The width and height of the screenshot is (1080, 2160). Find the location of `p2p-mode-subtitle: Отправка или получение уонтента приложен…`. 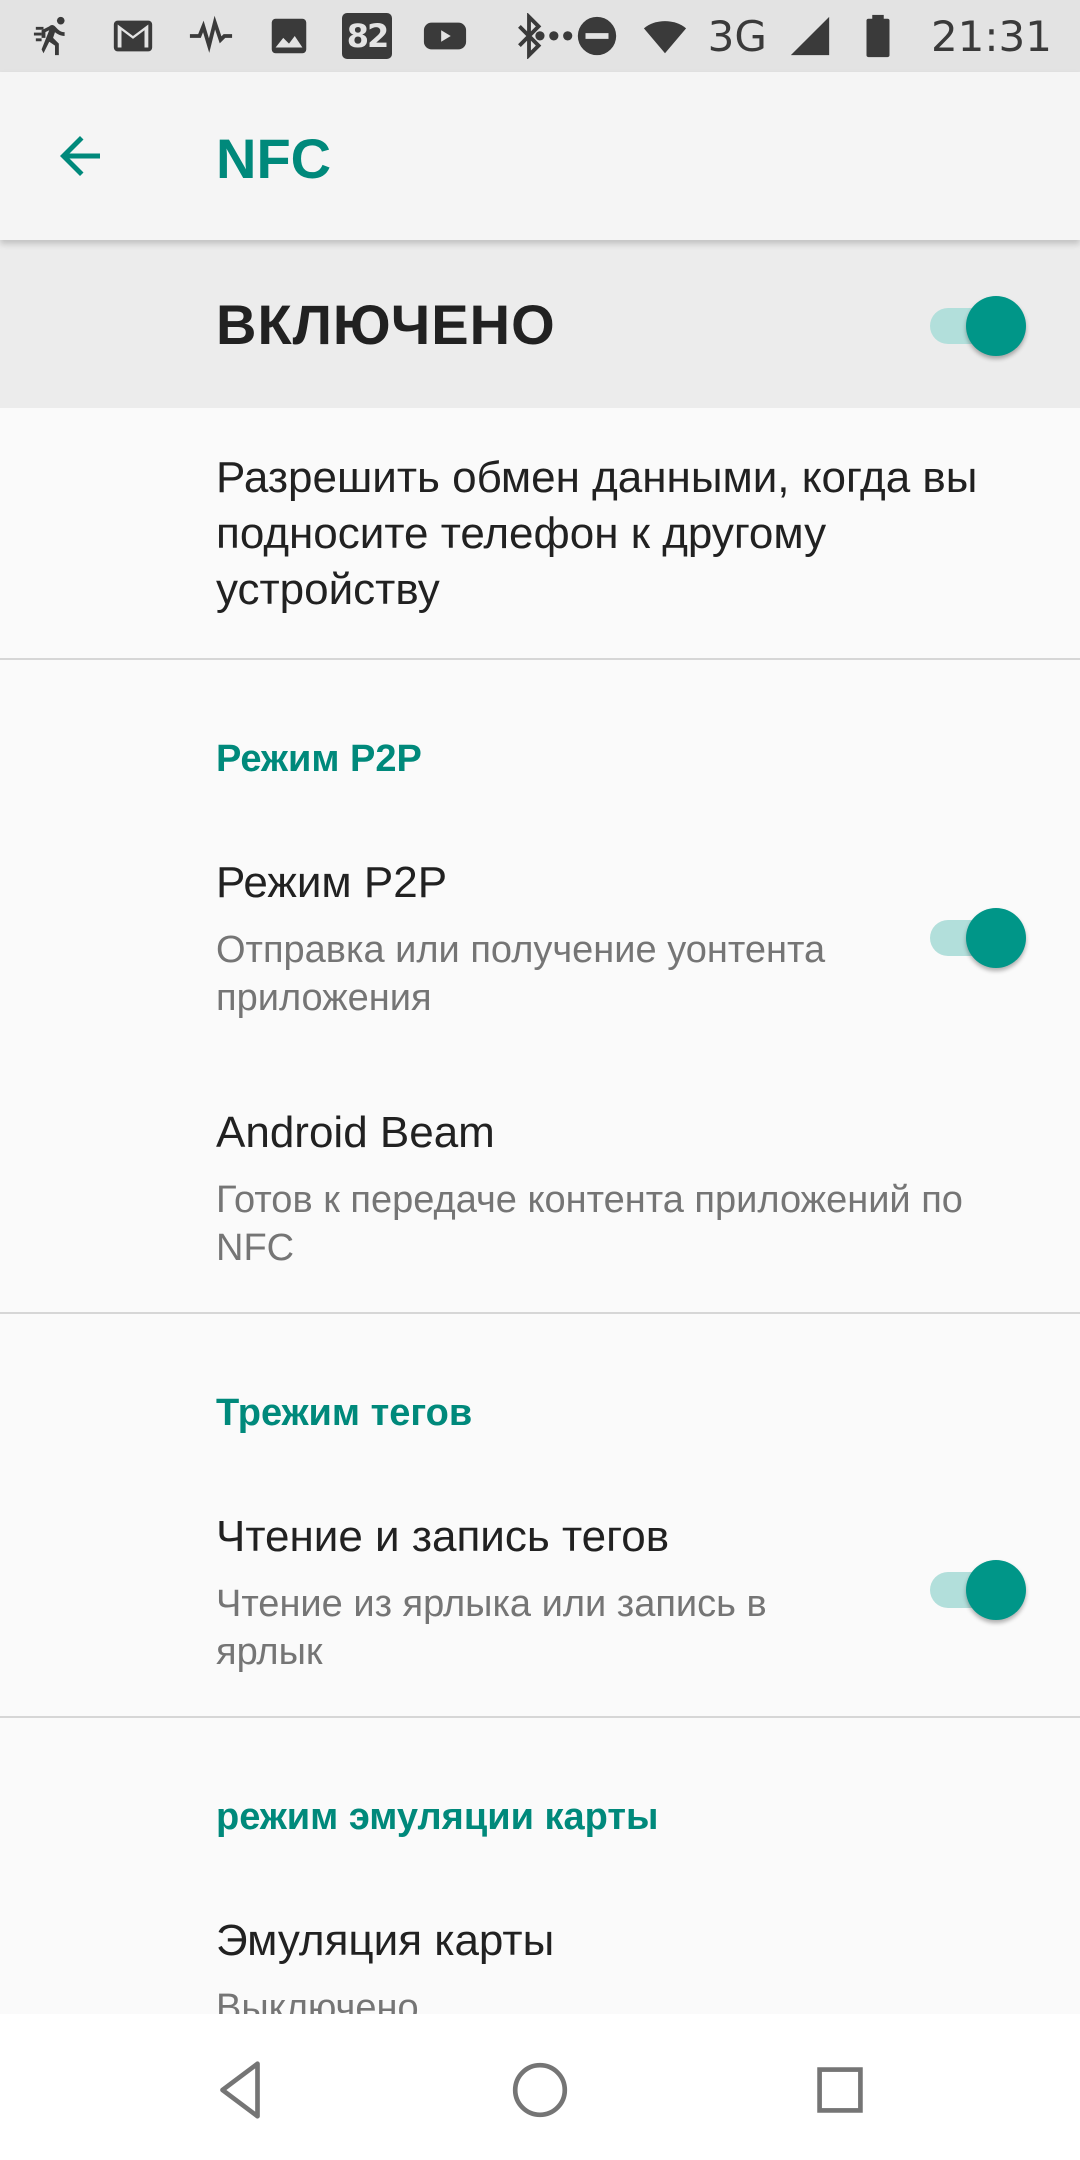

p2p-mode-subtitle: Отправка или получение уонтента приложен… is located at coordinates (521, 974).